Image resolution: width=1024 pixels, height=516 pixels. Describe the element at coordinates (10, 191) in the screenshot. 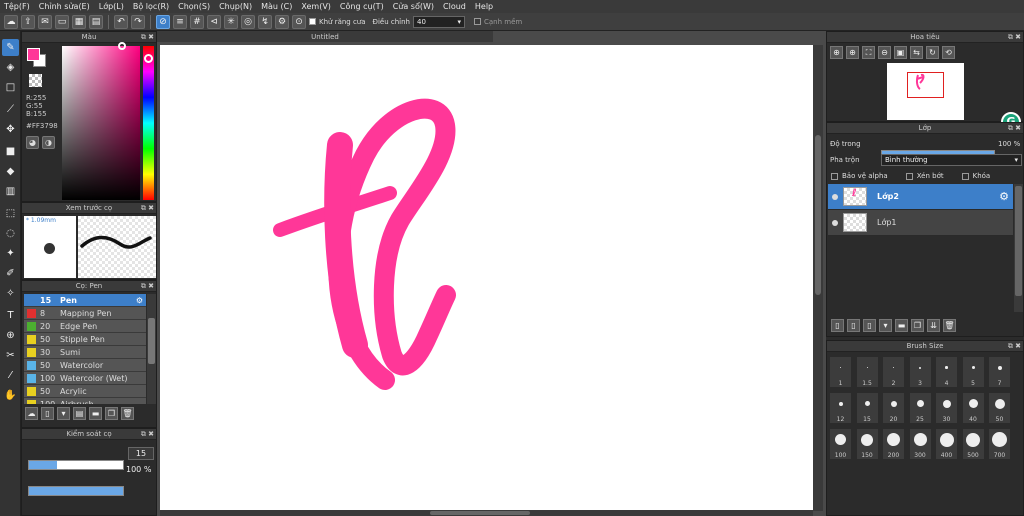

I see `gradient-tool-icon: ▥` at that location.